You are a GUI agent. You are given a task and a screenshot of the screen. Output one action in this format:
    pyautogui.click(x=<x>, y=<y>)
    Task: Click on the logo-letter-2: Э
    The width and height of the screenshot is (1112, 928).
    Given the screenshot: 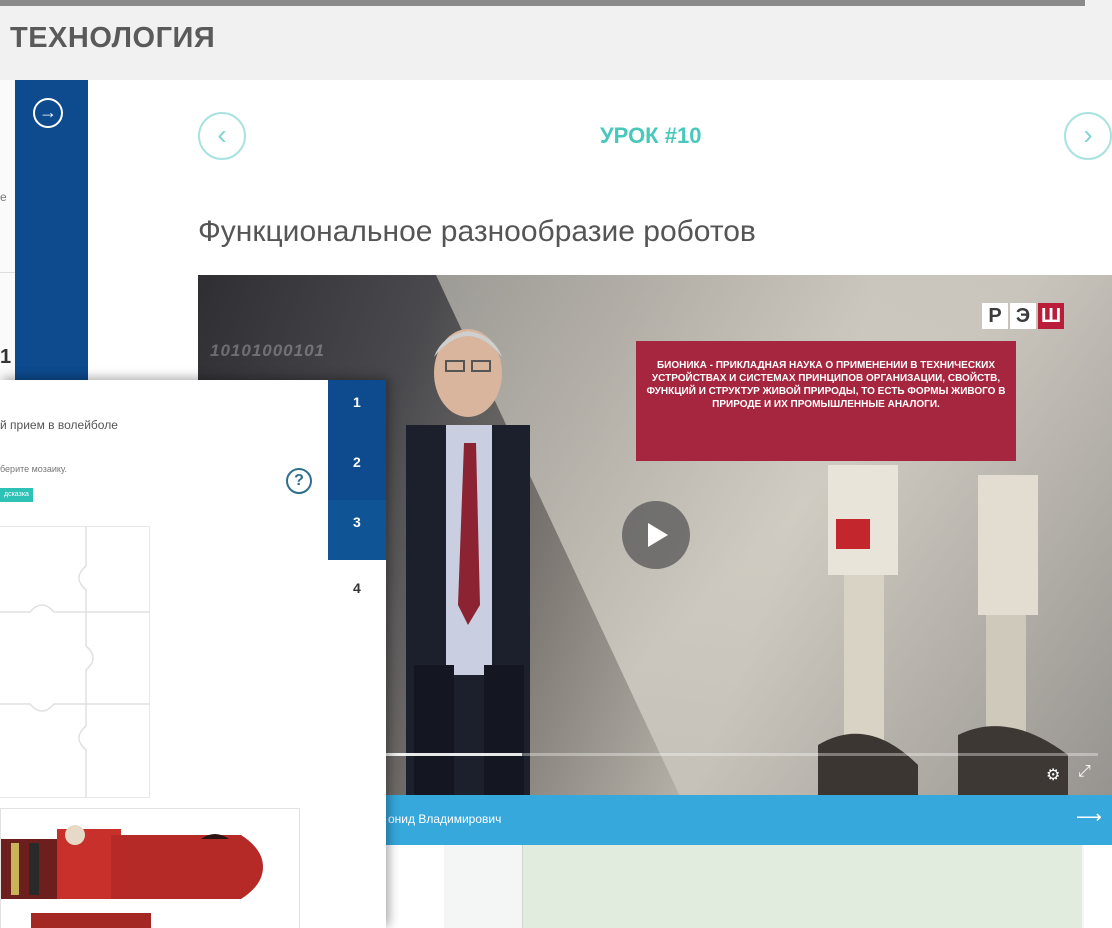 What is the action you would take?
    pyautogui.click(x=1023, y=316)
    